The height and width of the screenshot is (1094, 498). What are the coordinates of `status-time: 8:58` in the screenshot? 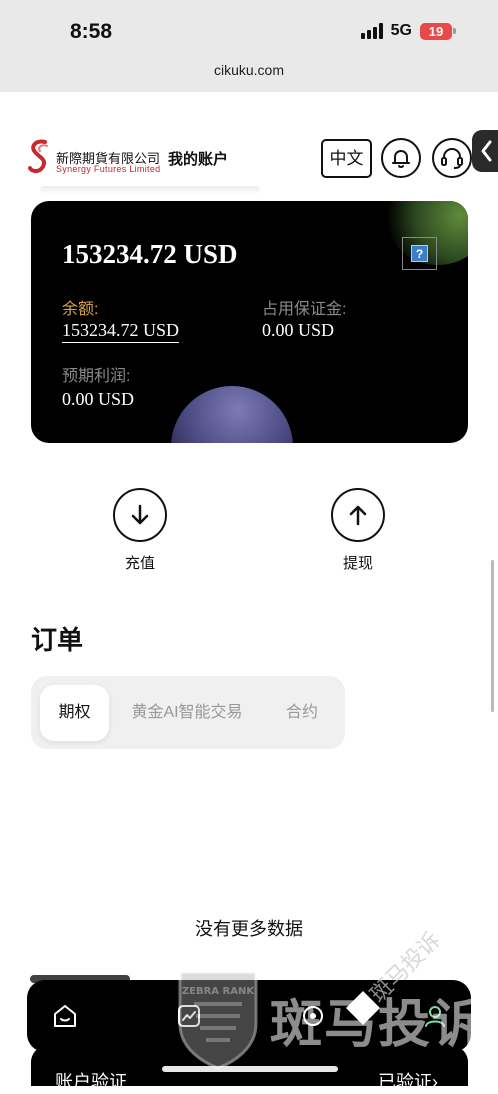 It's located at (91, 31).